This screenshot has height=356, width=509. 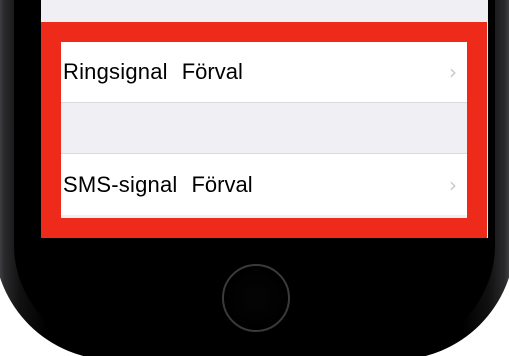 I want to click on sms-tone-value: Förval, so click(x=222, y=184).